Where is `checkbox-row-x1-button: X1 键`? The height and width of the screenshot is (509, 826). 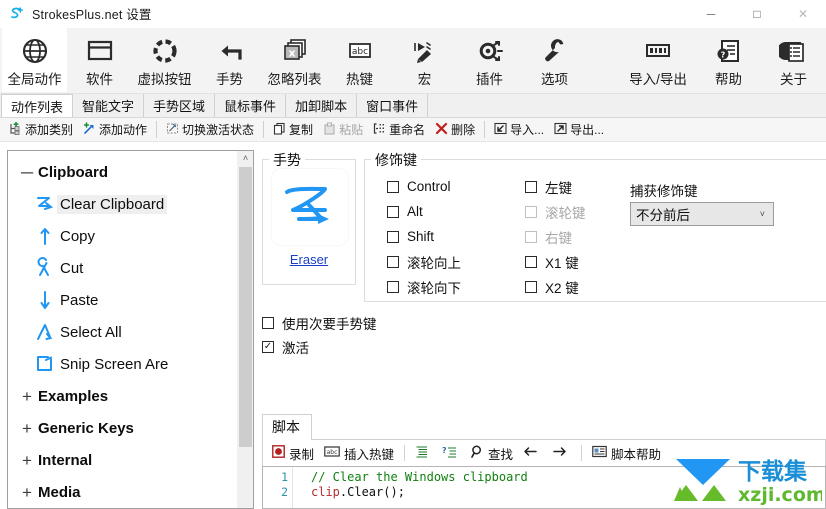 checkbox-row-x1-button: X1 键 is located at coordinates (555, 261).